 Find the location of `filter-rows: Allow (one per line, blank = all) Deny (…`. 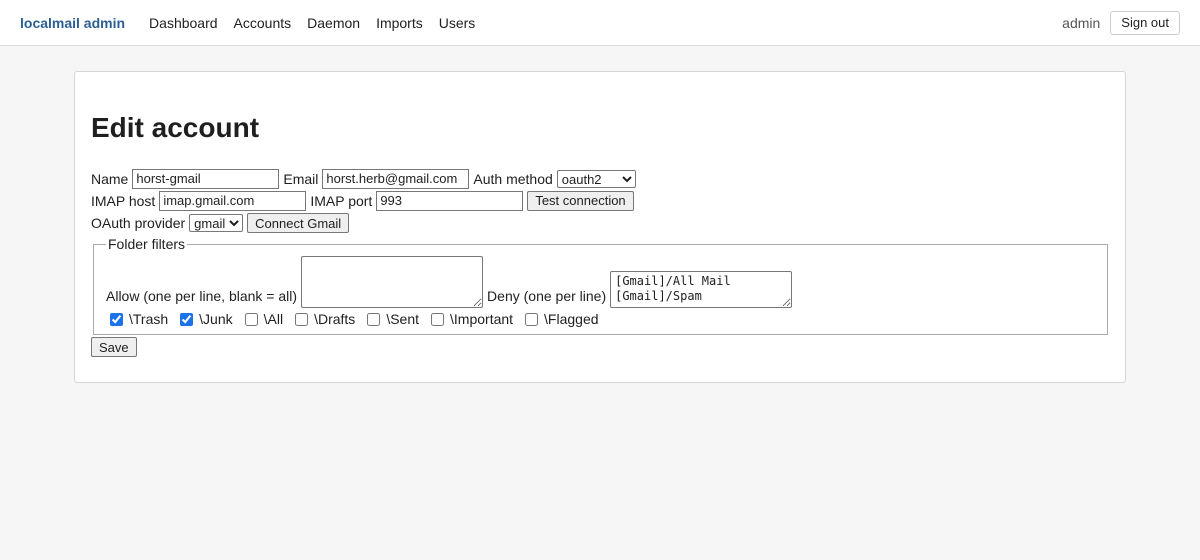

filter-rows: Allow (one per line, blank = all) Deny (… is located at coordinates (600, 280).